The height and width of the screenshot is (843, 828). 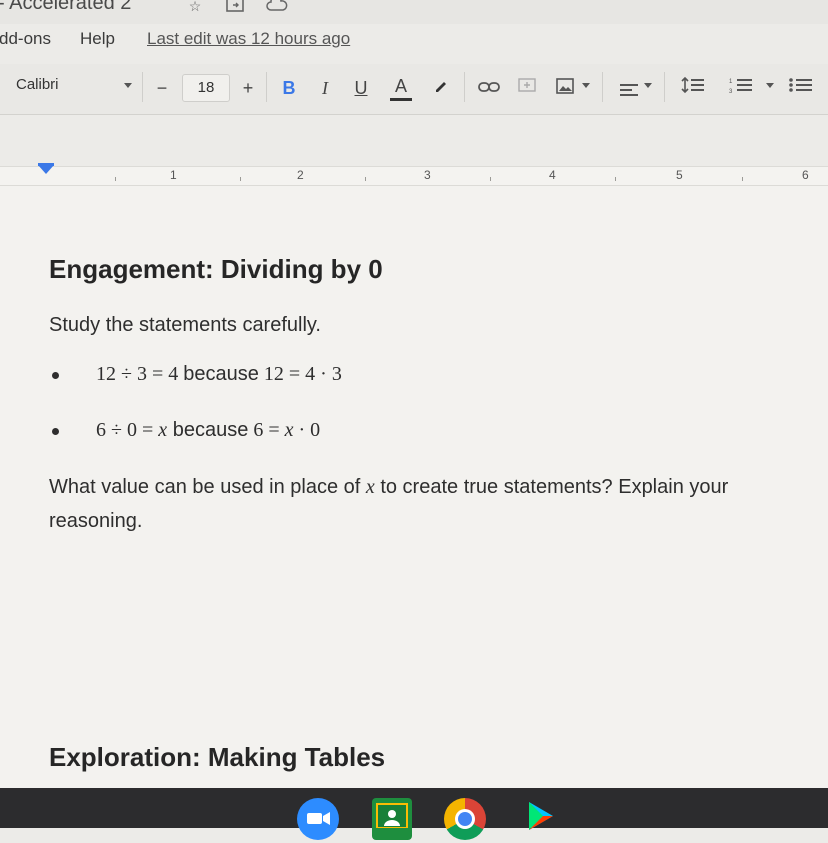 What do you see at coordinates (414, 89) in the screenshot?
I see `formatting-toolbar: Calibri − 18 + B I U A 13` at bounding box center [414, 89].